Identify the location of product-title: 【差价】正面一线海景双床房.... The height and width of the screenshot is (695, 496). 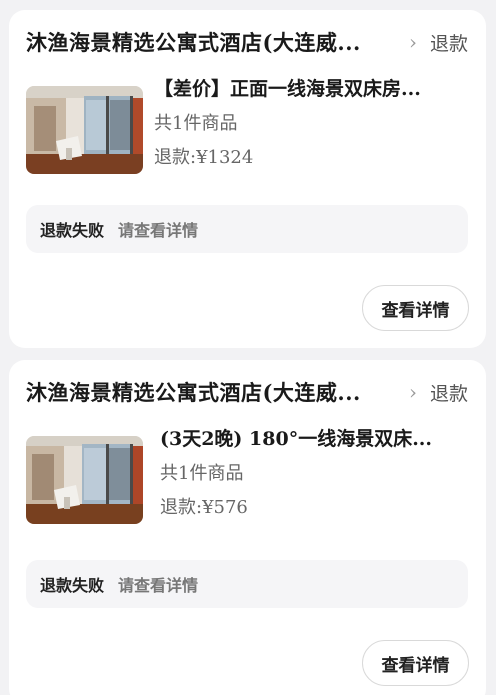
(311, 89).